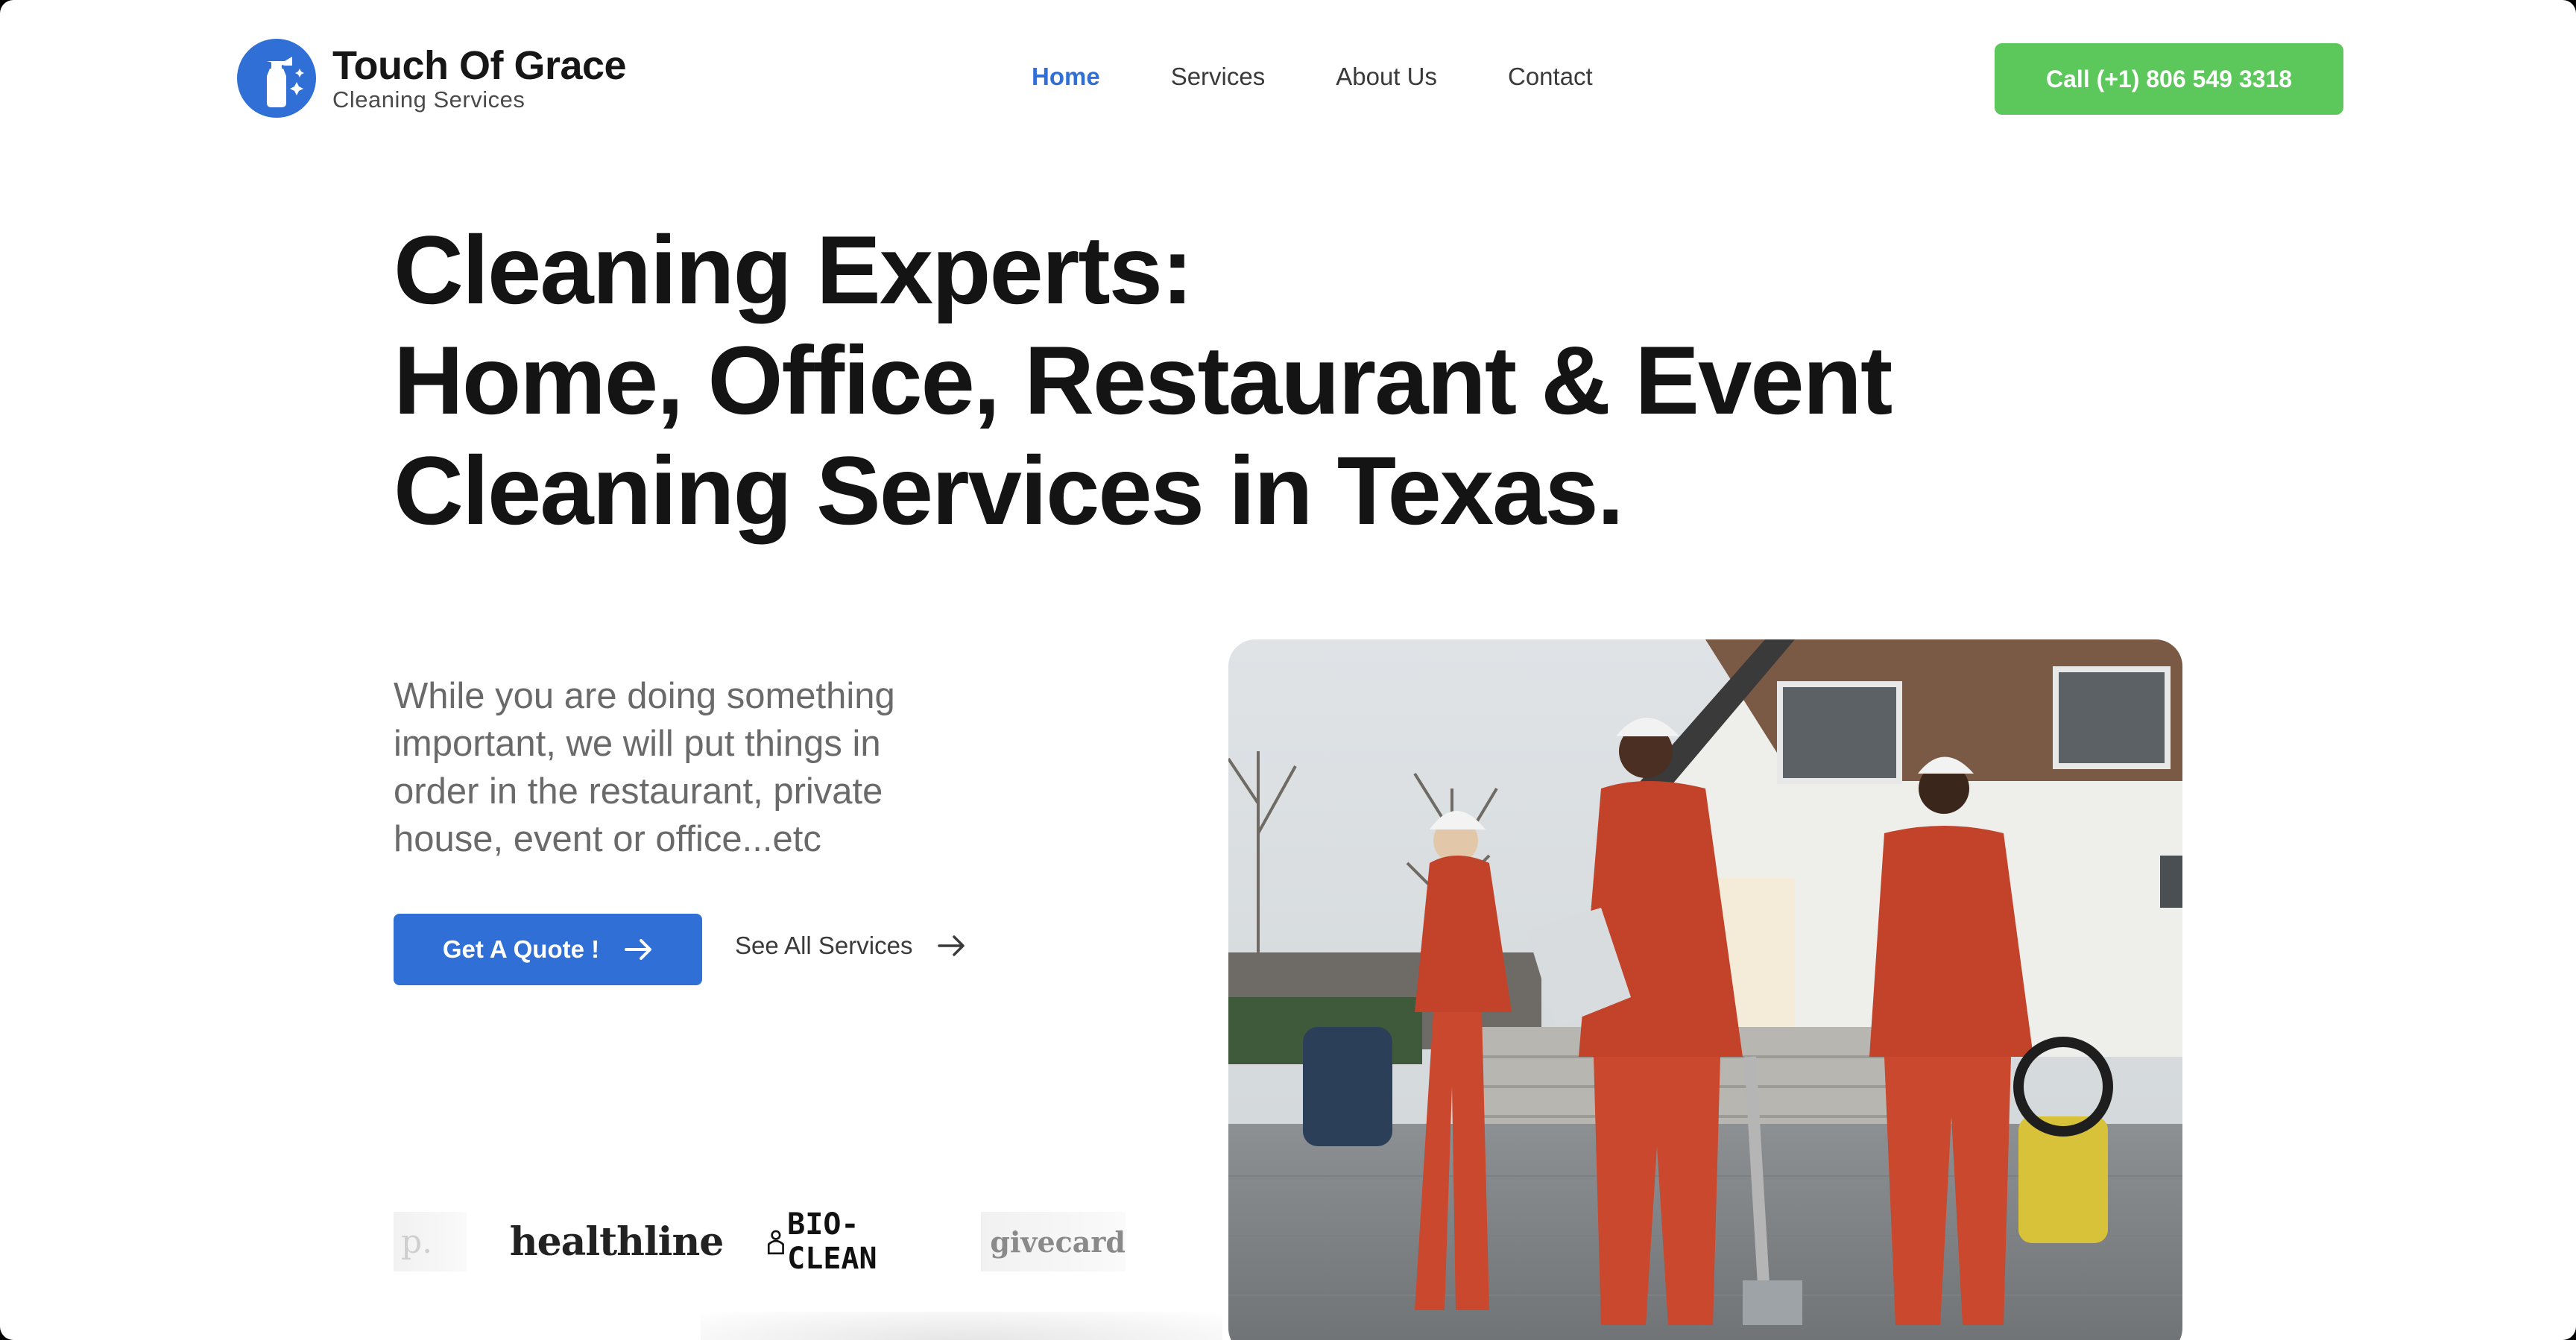  I want to click on see-all-services-label: See All Services, so click(824, 946).